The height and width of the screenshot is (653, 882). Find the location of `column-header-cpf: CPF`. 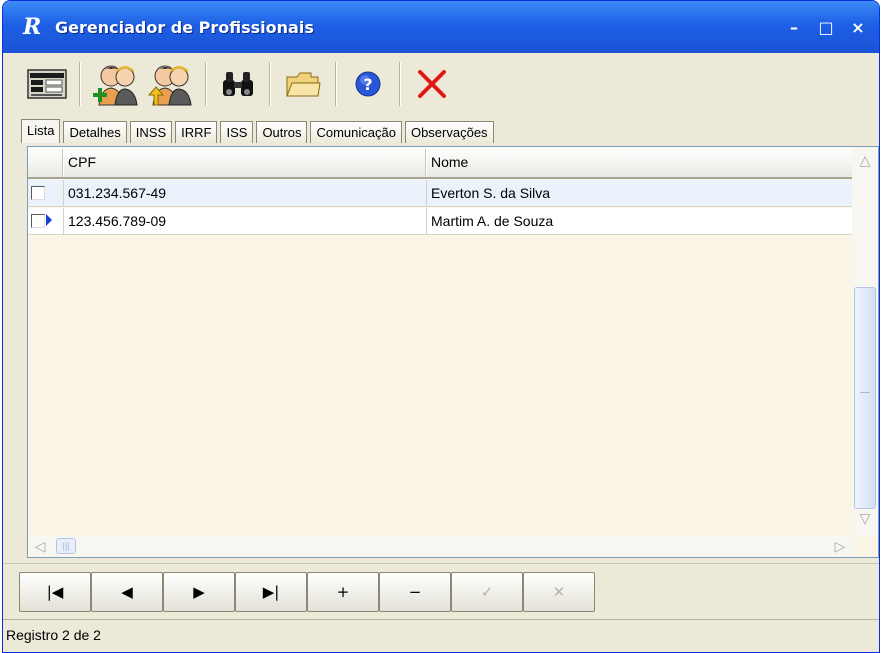

column-header-cpf: CPF is located at coordinates (80, 162).